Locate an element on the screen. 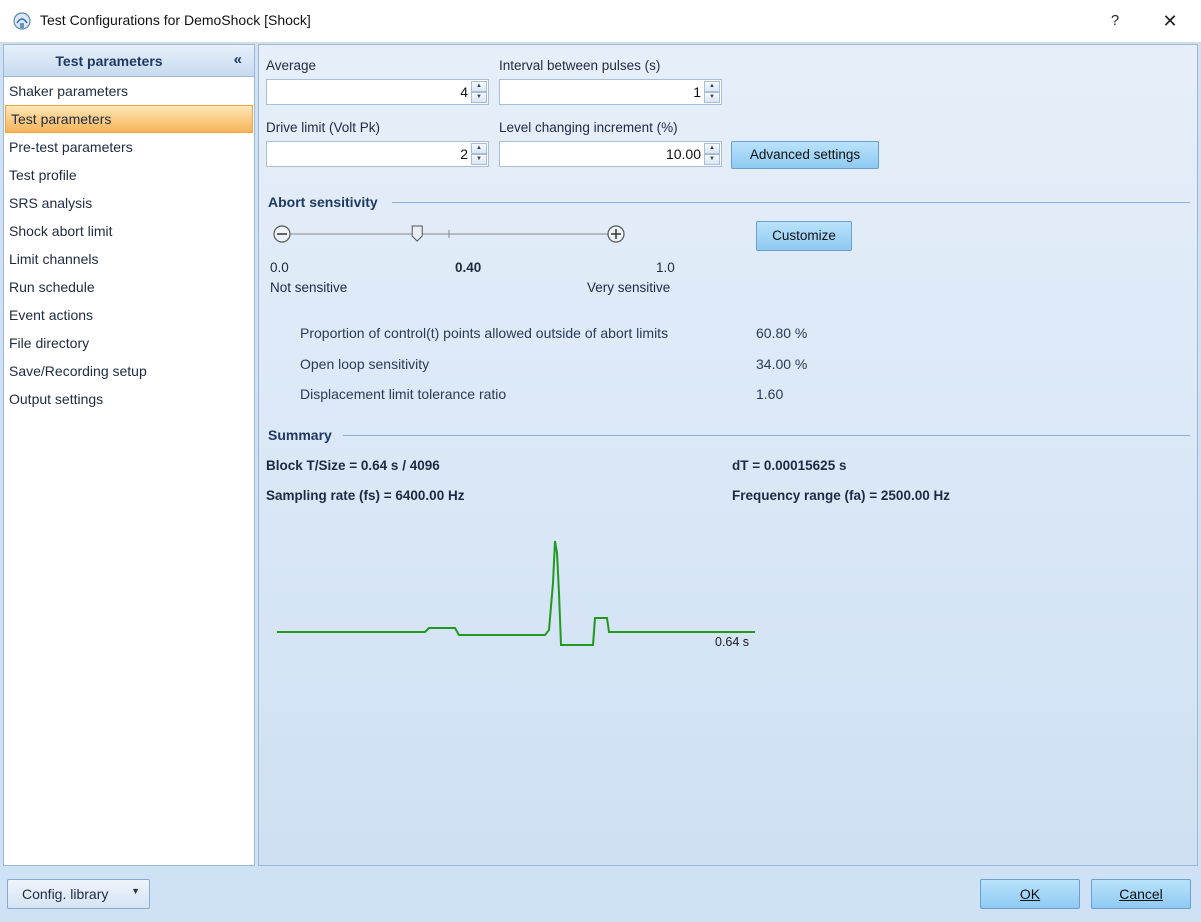 The image size is (1201, 922). sidebar-item-shaker-parameters: Shaker parameters is located at coordinates (129, 91).